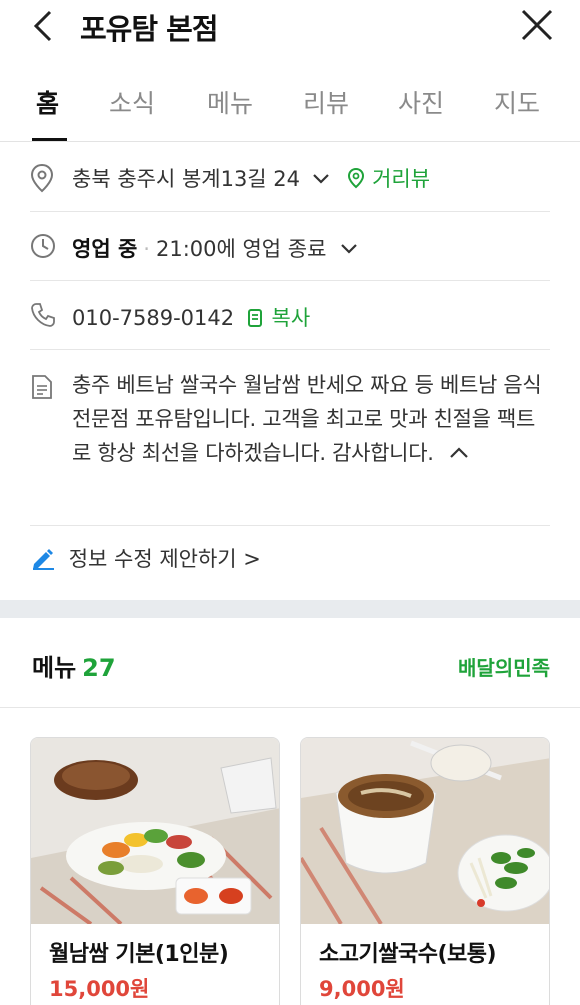 This screenshot has height=1005, width=580. I want to click on page-title: 포유탐 본점, so click(149, 29).